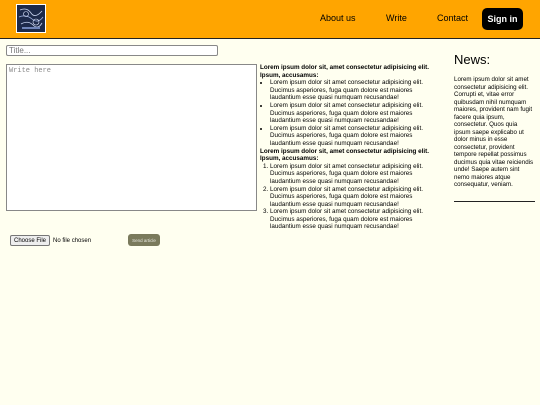 This screenshot has height=405, width=540. Describe the element at coordinates (502, 19) in the screenshot. I see `sign-in-button: Sign in` at that location.